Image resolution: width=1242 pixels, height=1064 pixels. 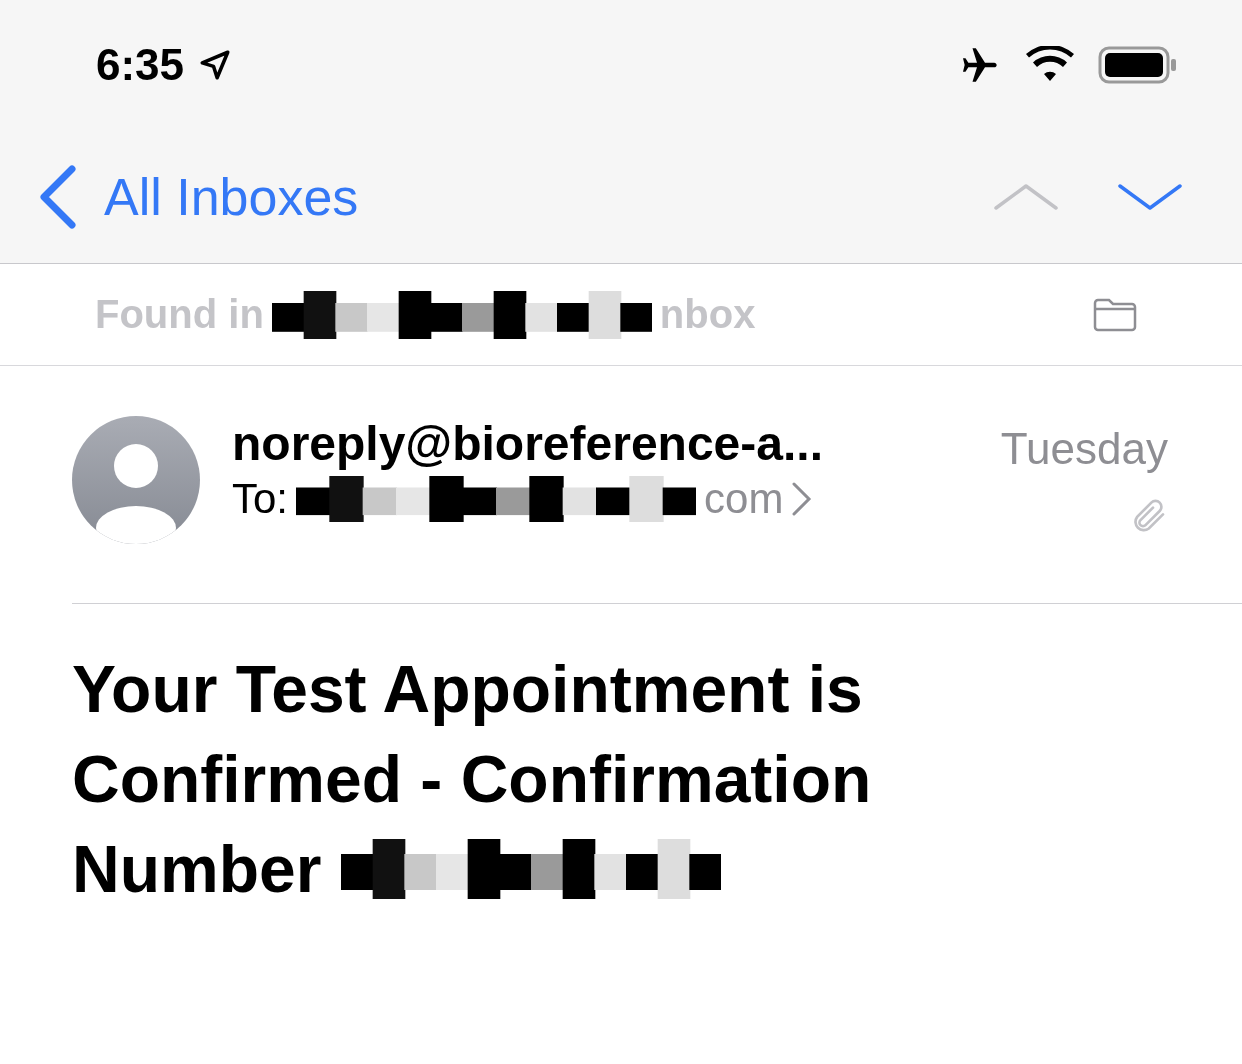 I want to click on message-date: Tuesday, so click(x=1084, y=449).